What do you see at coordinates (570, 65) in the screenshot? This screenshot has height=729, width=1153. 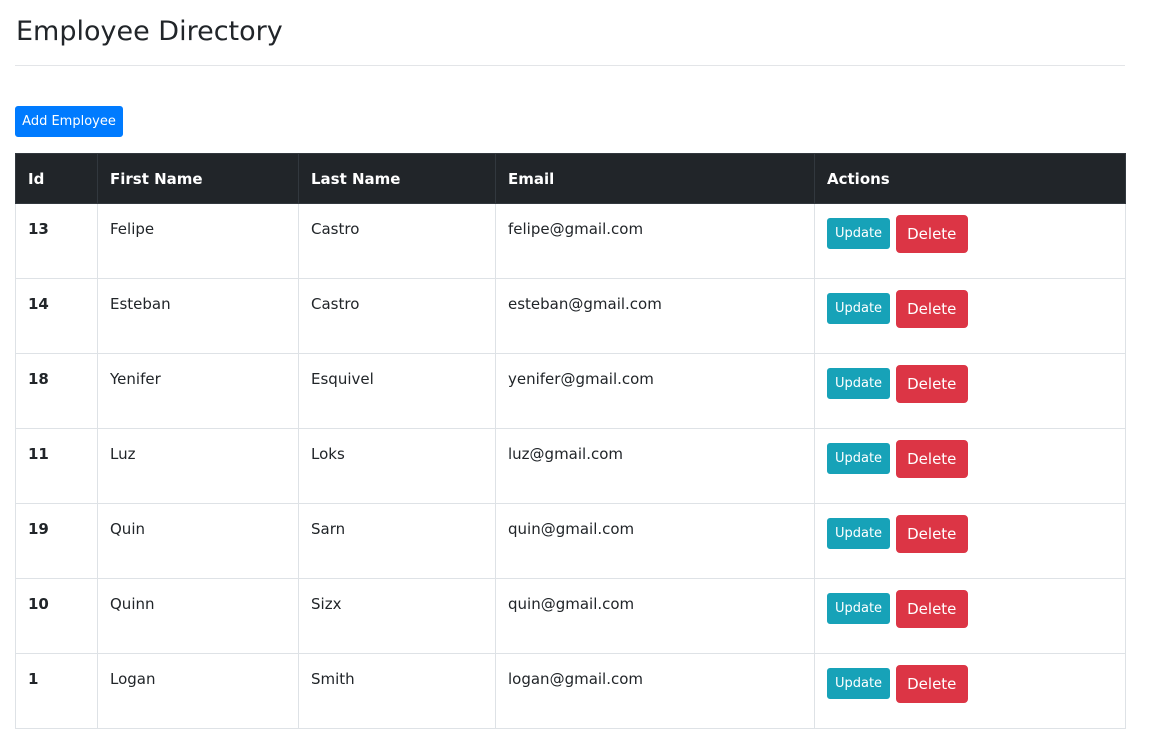 I see `title-divider` at bounding box center [570, 65].